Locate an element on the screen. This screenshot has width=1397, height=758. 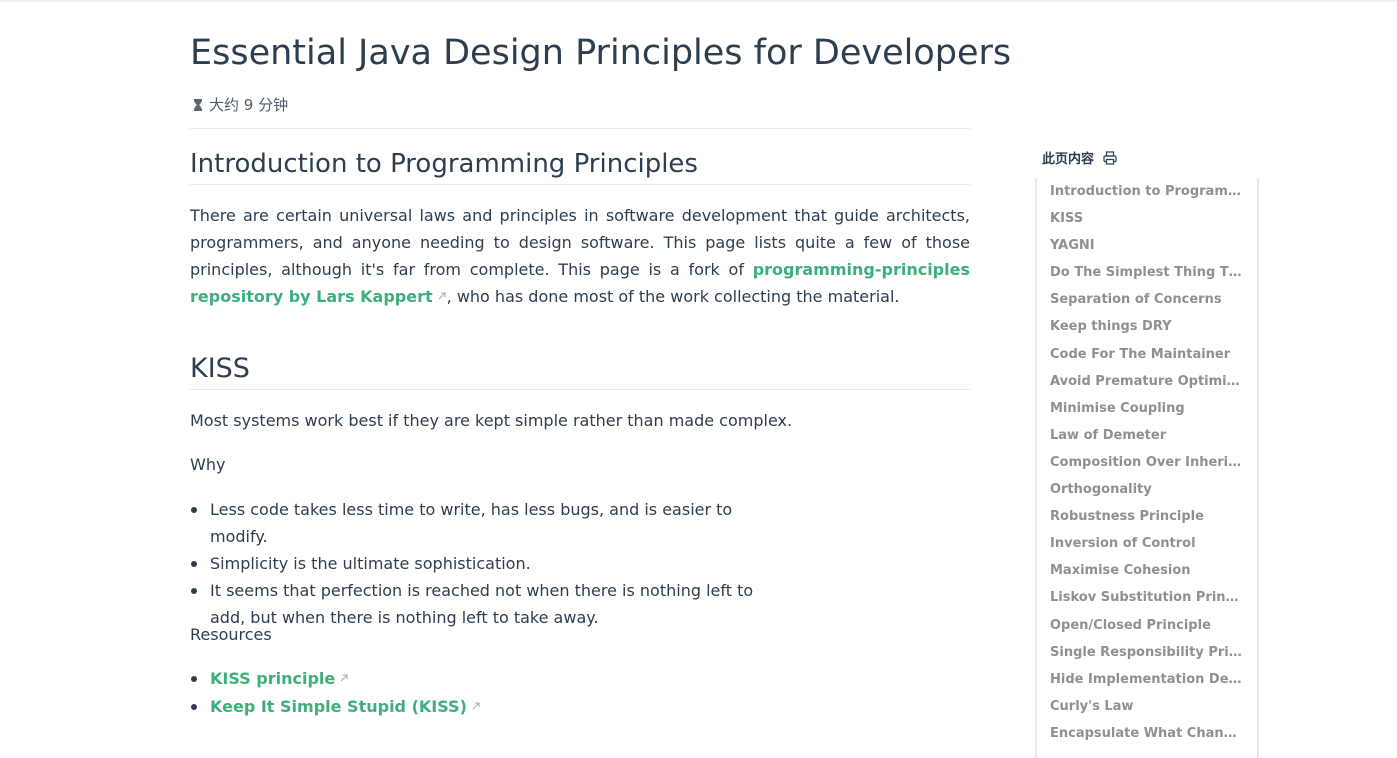
toc-item: Hide Implementation Details is located at coordinates (1147, 679).